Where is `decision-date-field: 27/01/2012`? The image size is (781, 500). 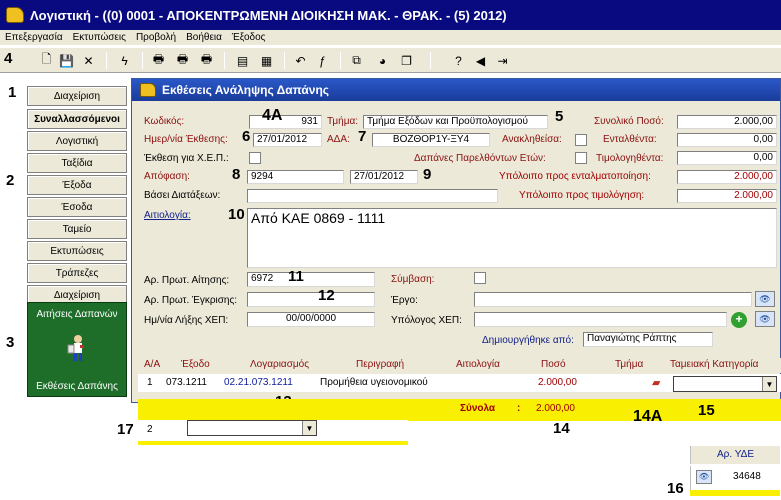
decision-date-field: 27/01/2012 is located at coordinates (384, 177).